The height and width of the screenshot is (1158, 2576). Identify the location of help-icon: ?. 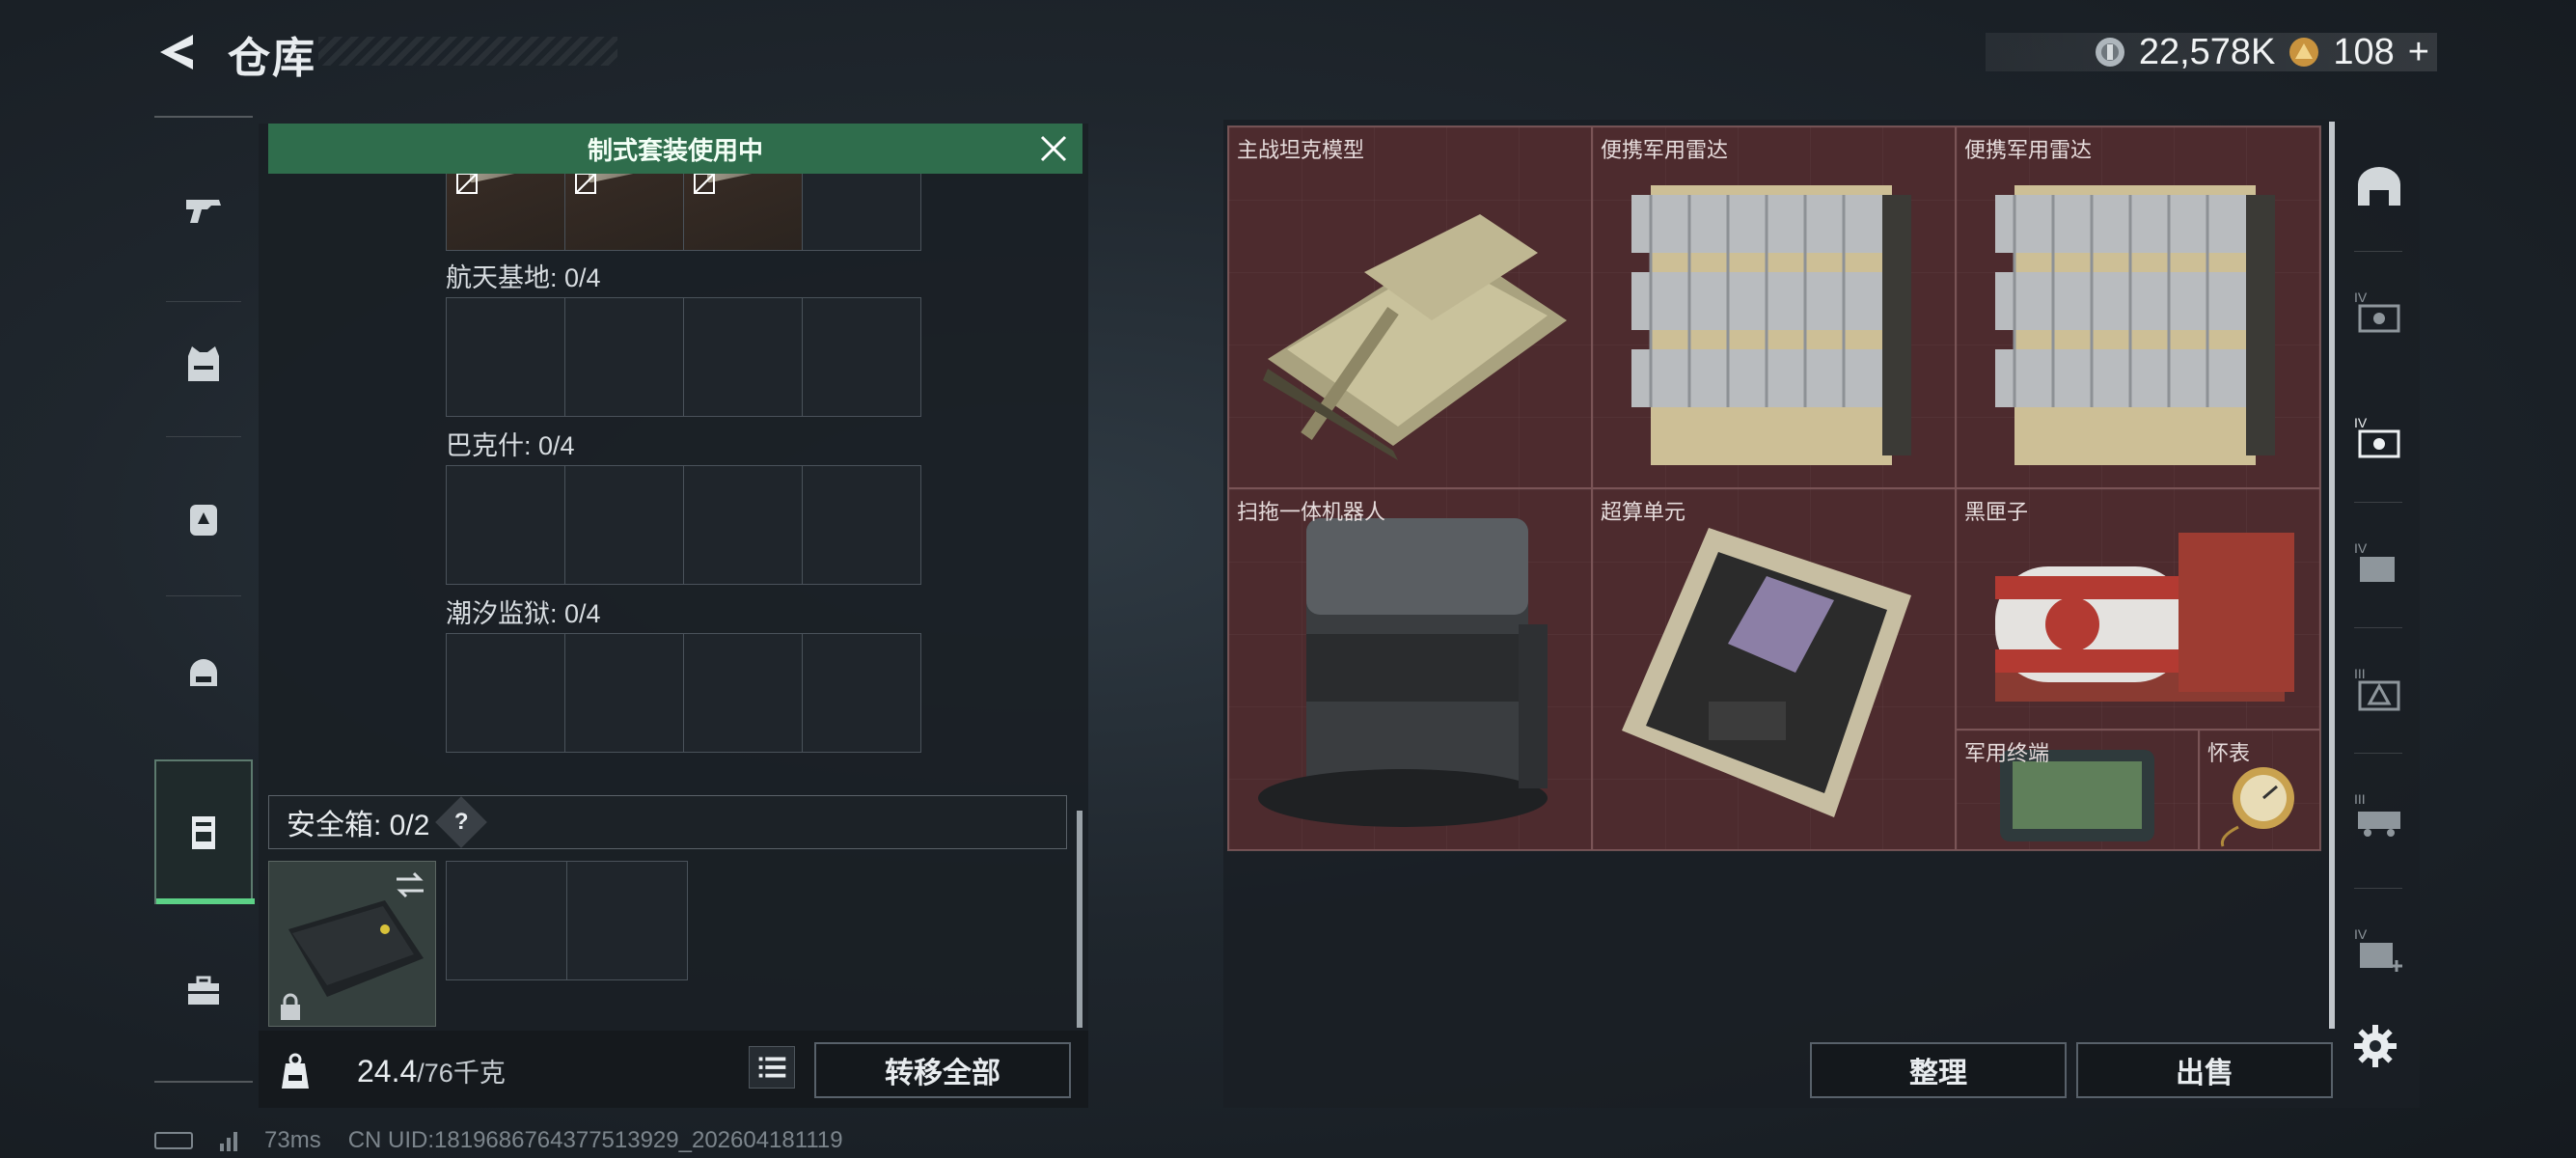
(462, 821).